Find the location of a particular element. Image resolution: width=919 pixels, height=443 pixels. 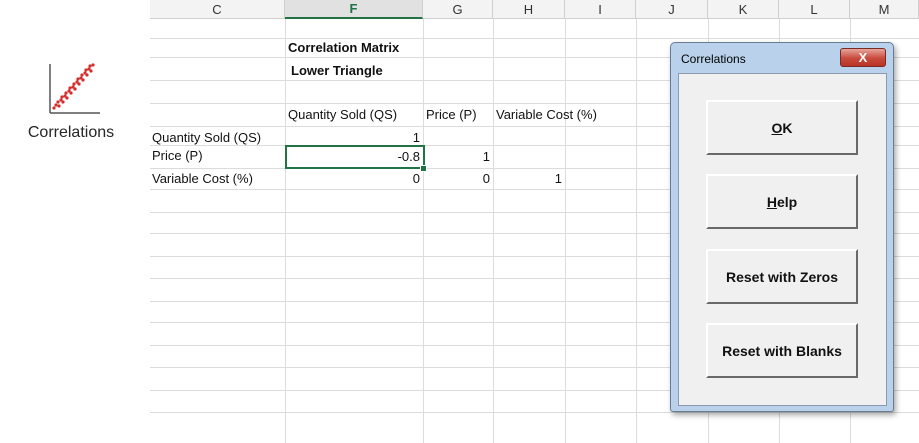

cell-g-price: 1 is located at coordinates (458, 156).